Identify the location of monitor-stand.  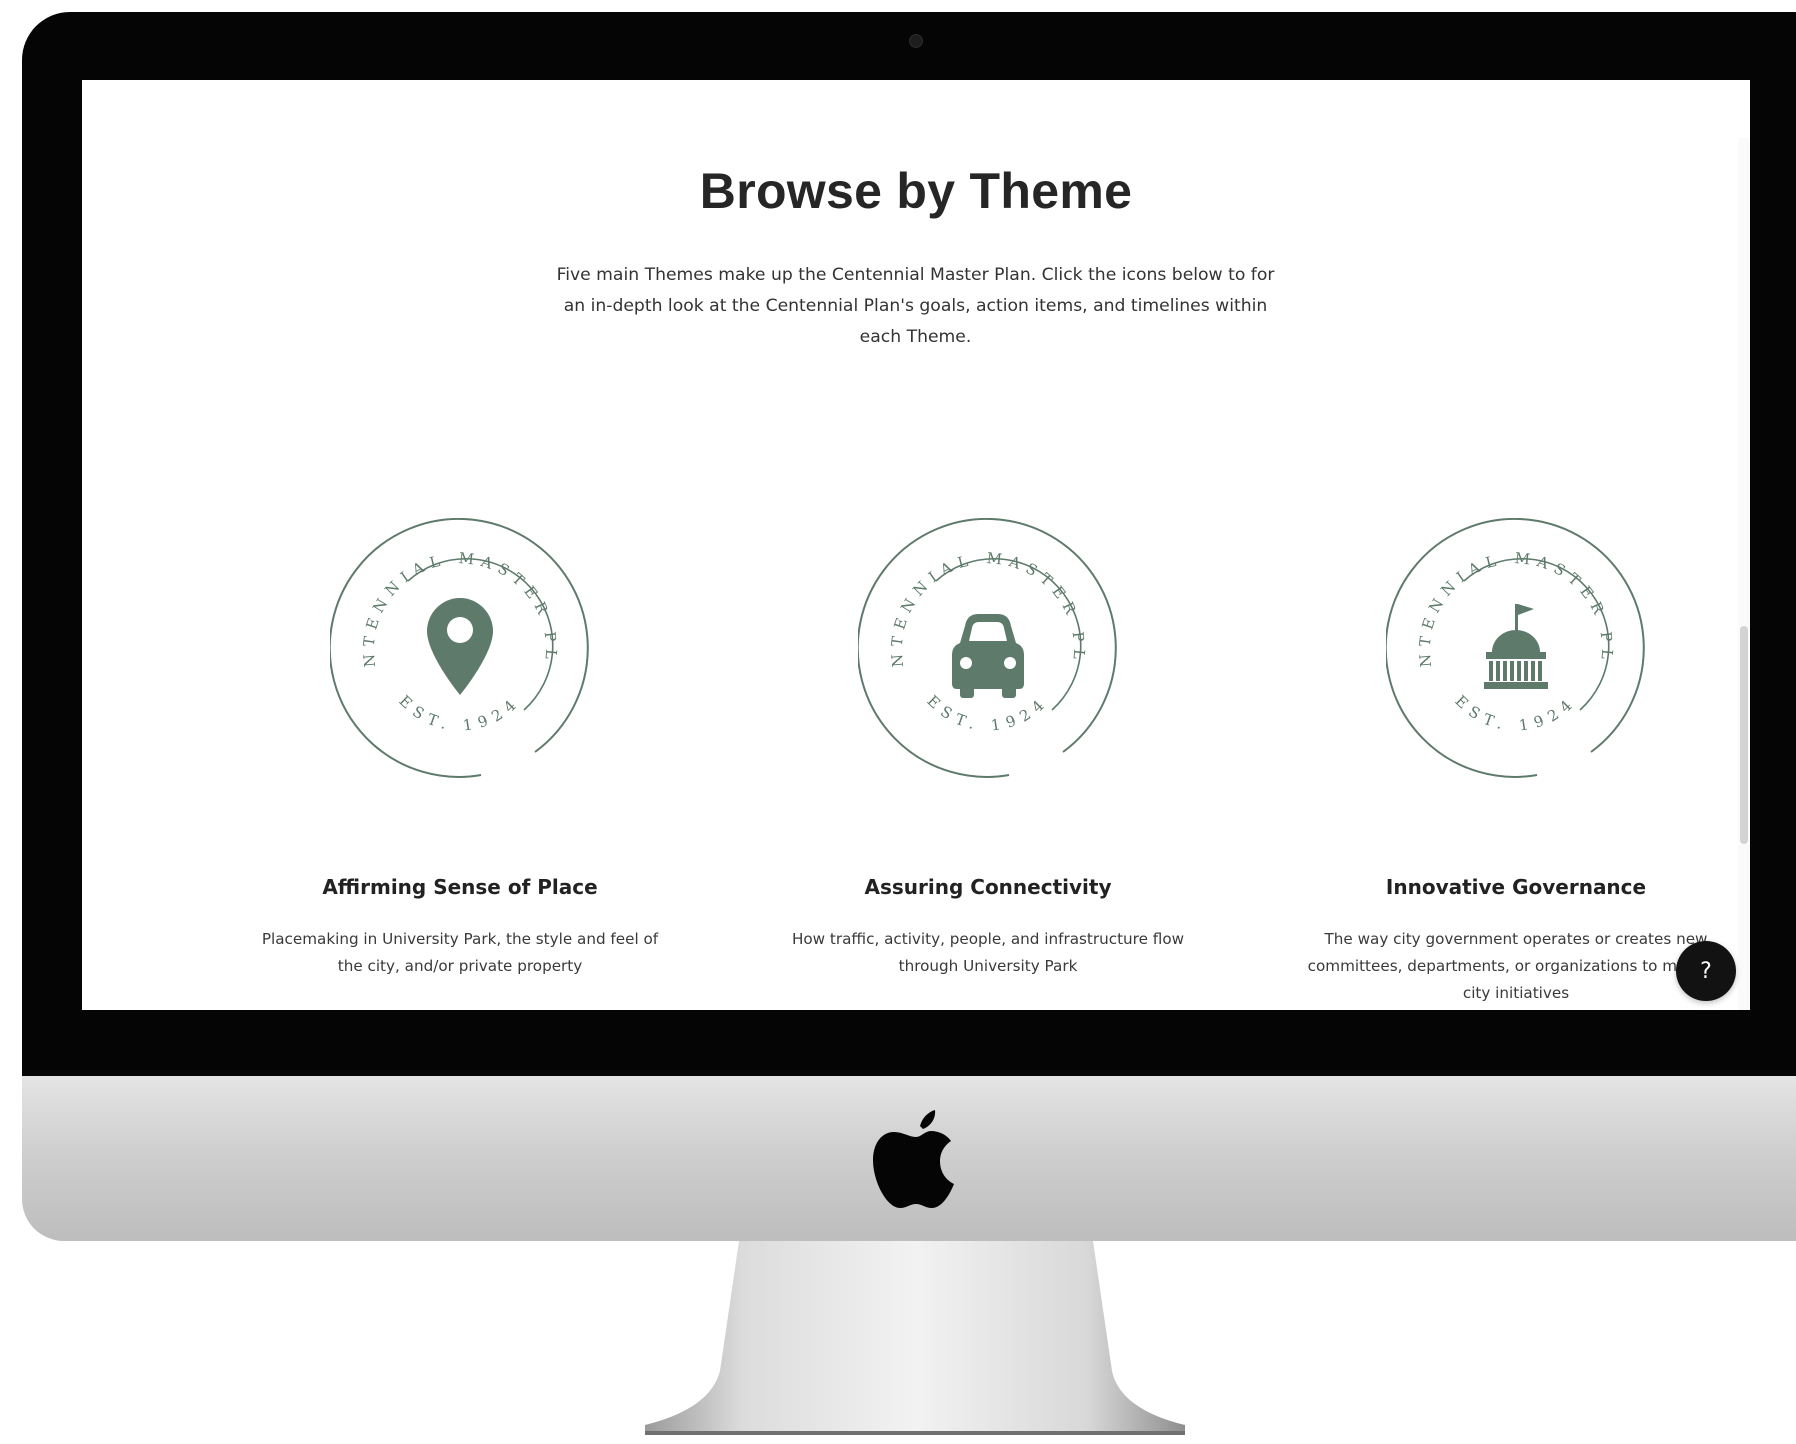
(915, 1338).